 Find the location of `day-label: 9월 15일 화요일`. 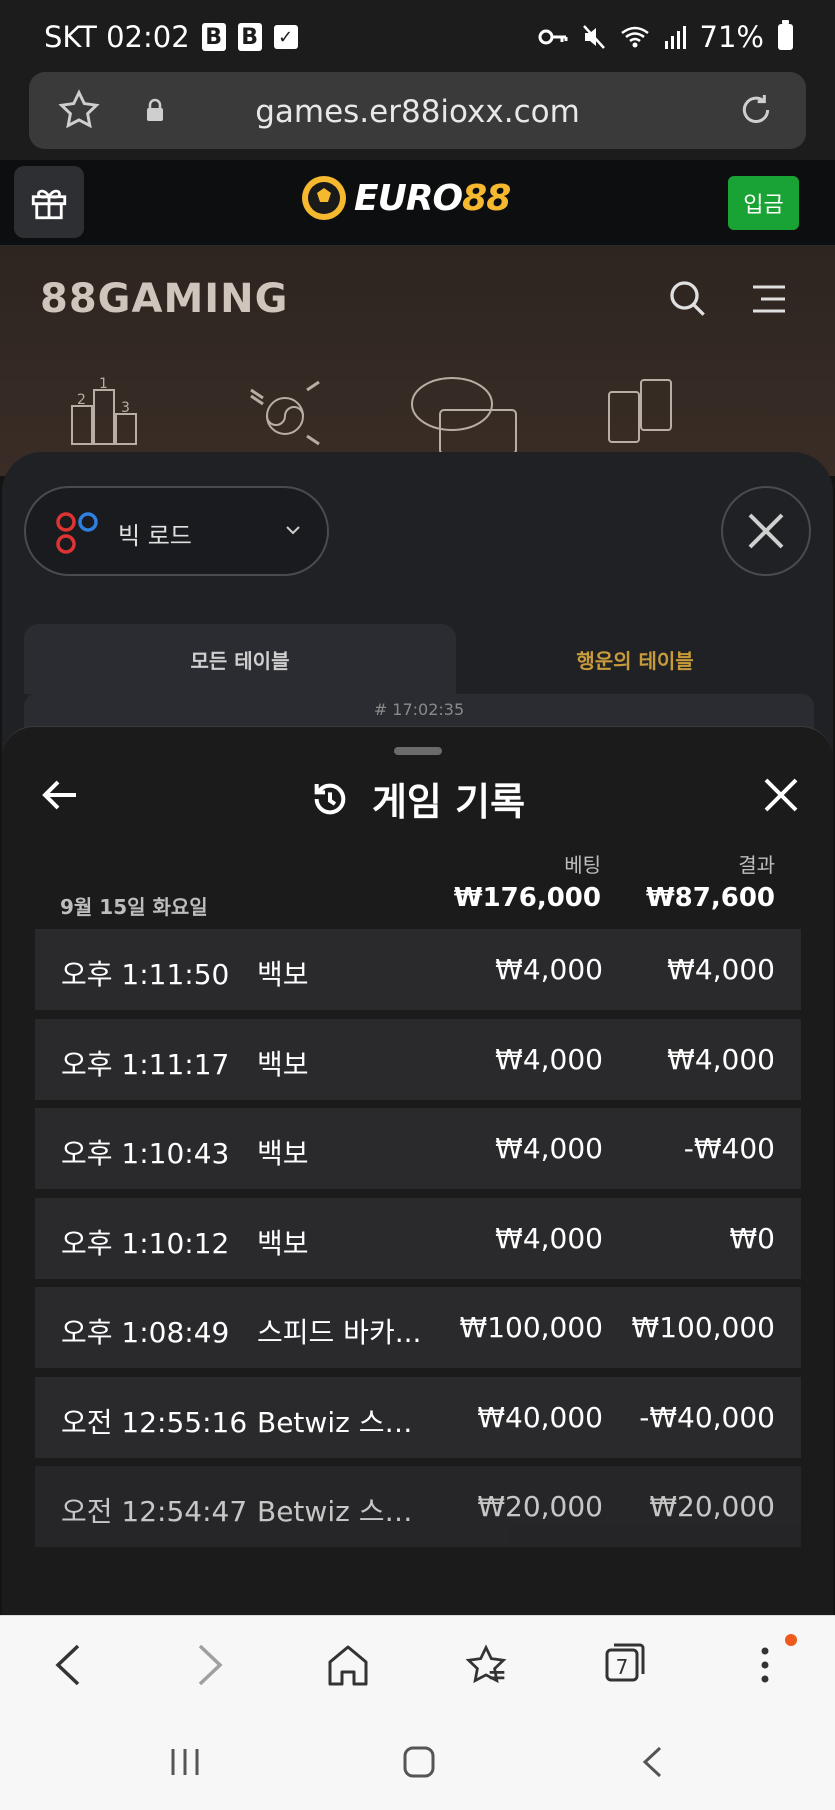

day-label: 9월 15일 화요일 is located at coordinates (134, 907).